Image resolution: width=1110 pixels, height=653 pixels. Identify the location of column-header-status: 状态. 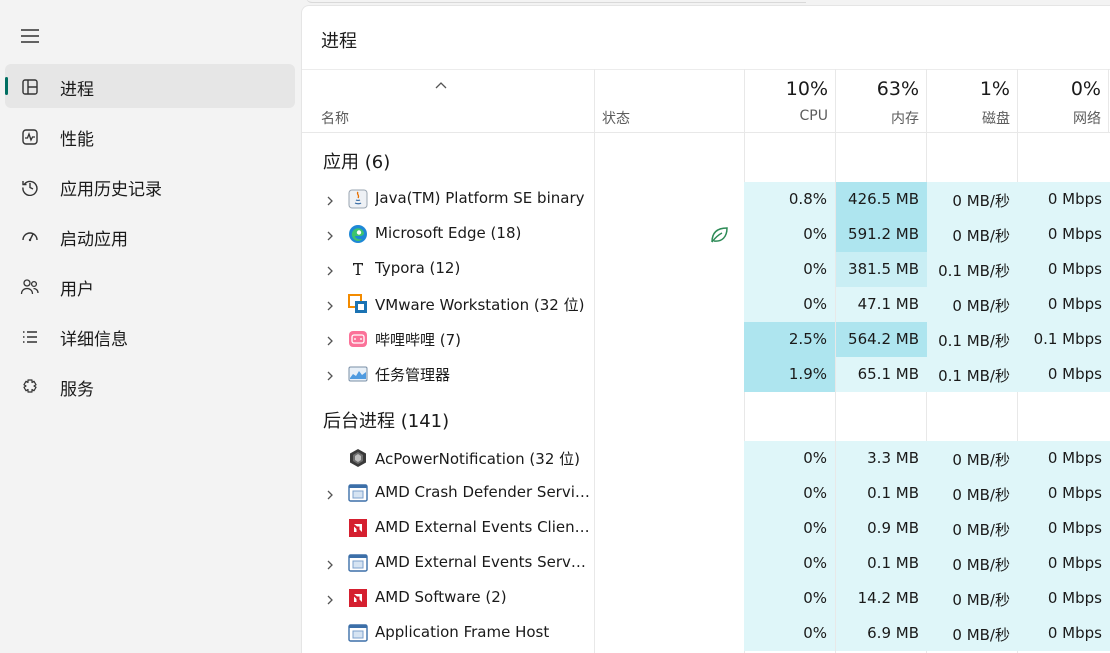
(616, 118).